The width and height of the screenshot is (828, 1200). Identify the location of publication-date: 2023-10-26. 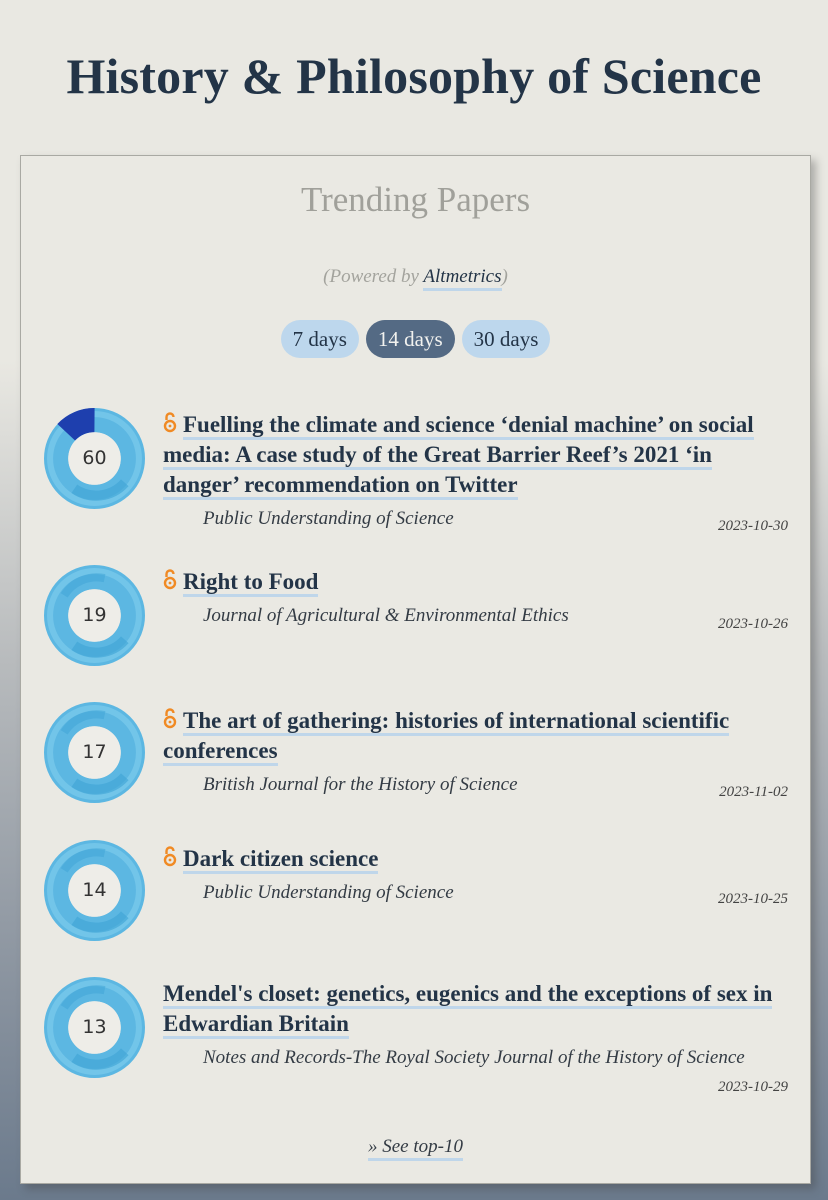
(753, 624).